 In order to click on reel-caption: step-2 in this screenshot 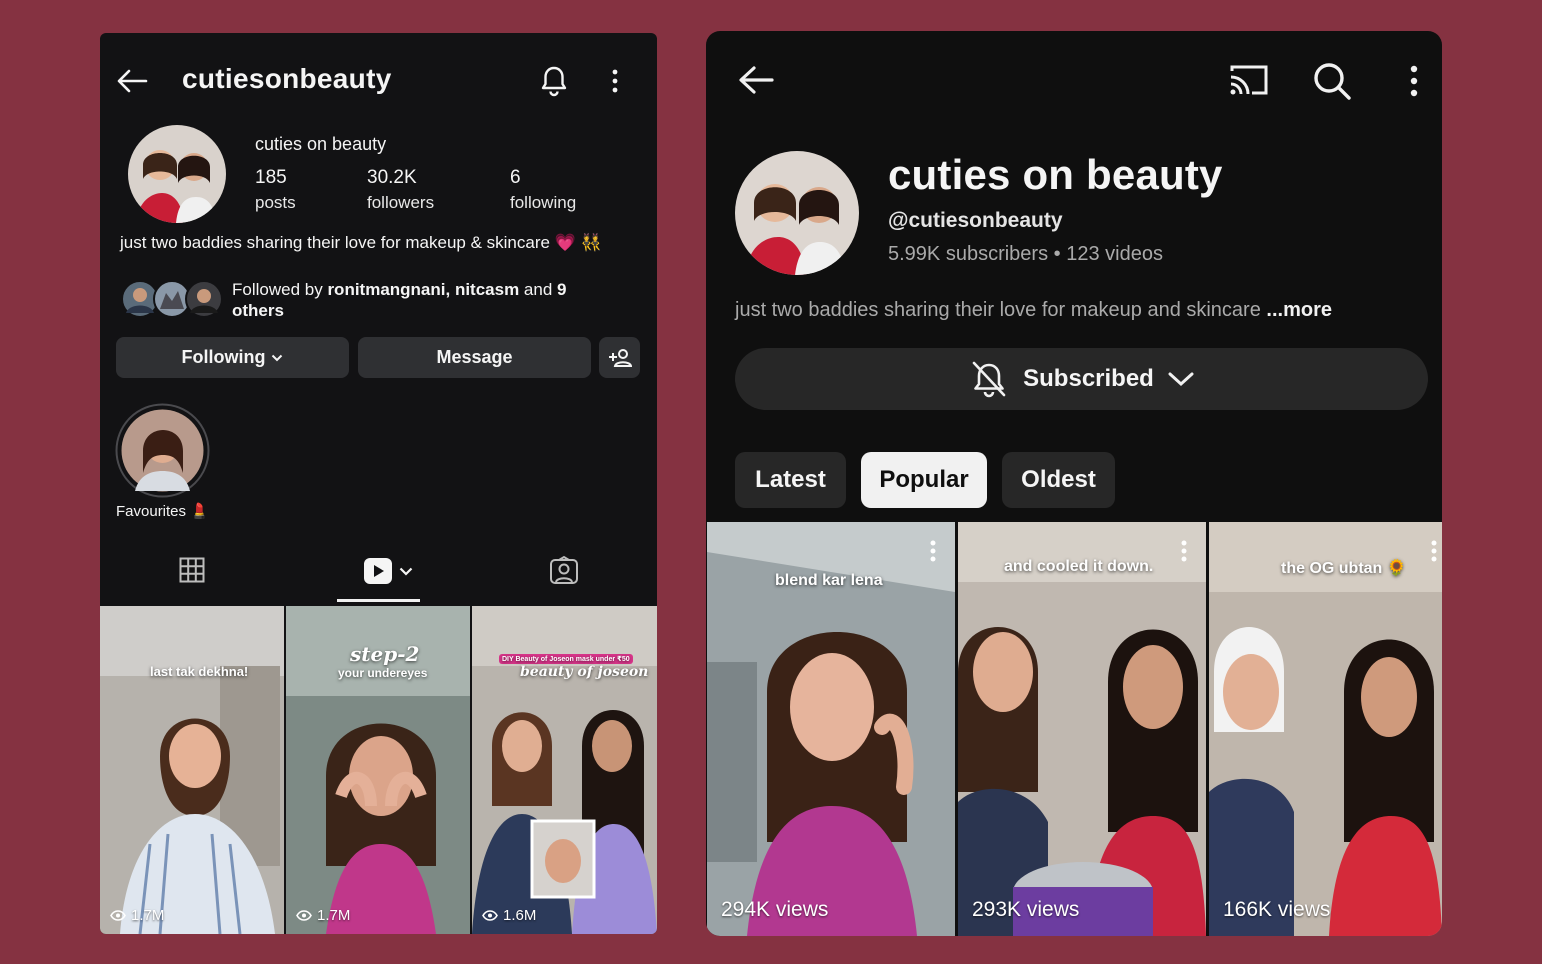, I will do `click(385, 654)`.